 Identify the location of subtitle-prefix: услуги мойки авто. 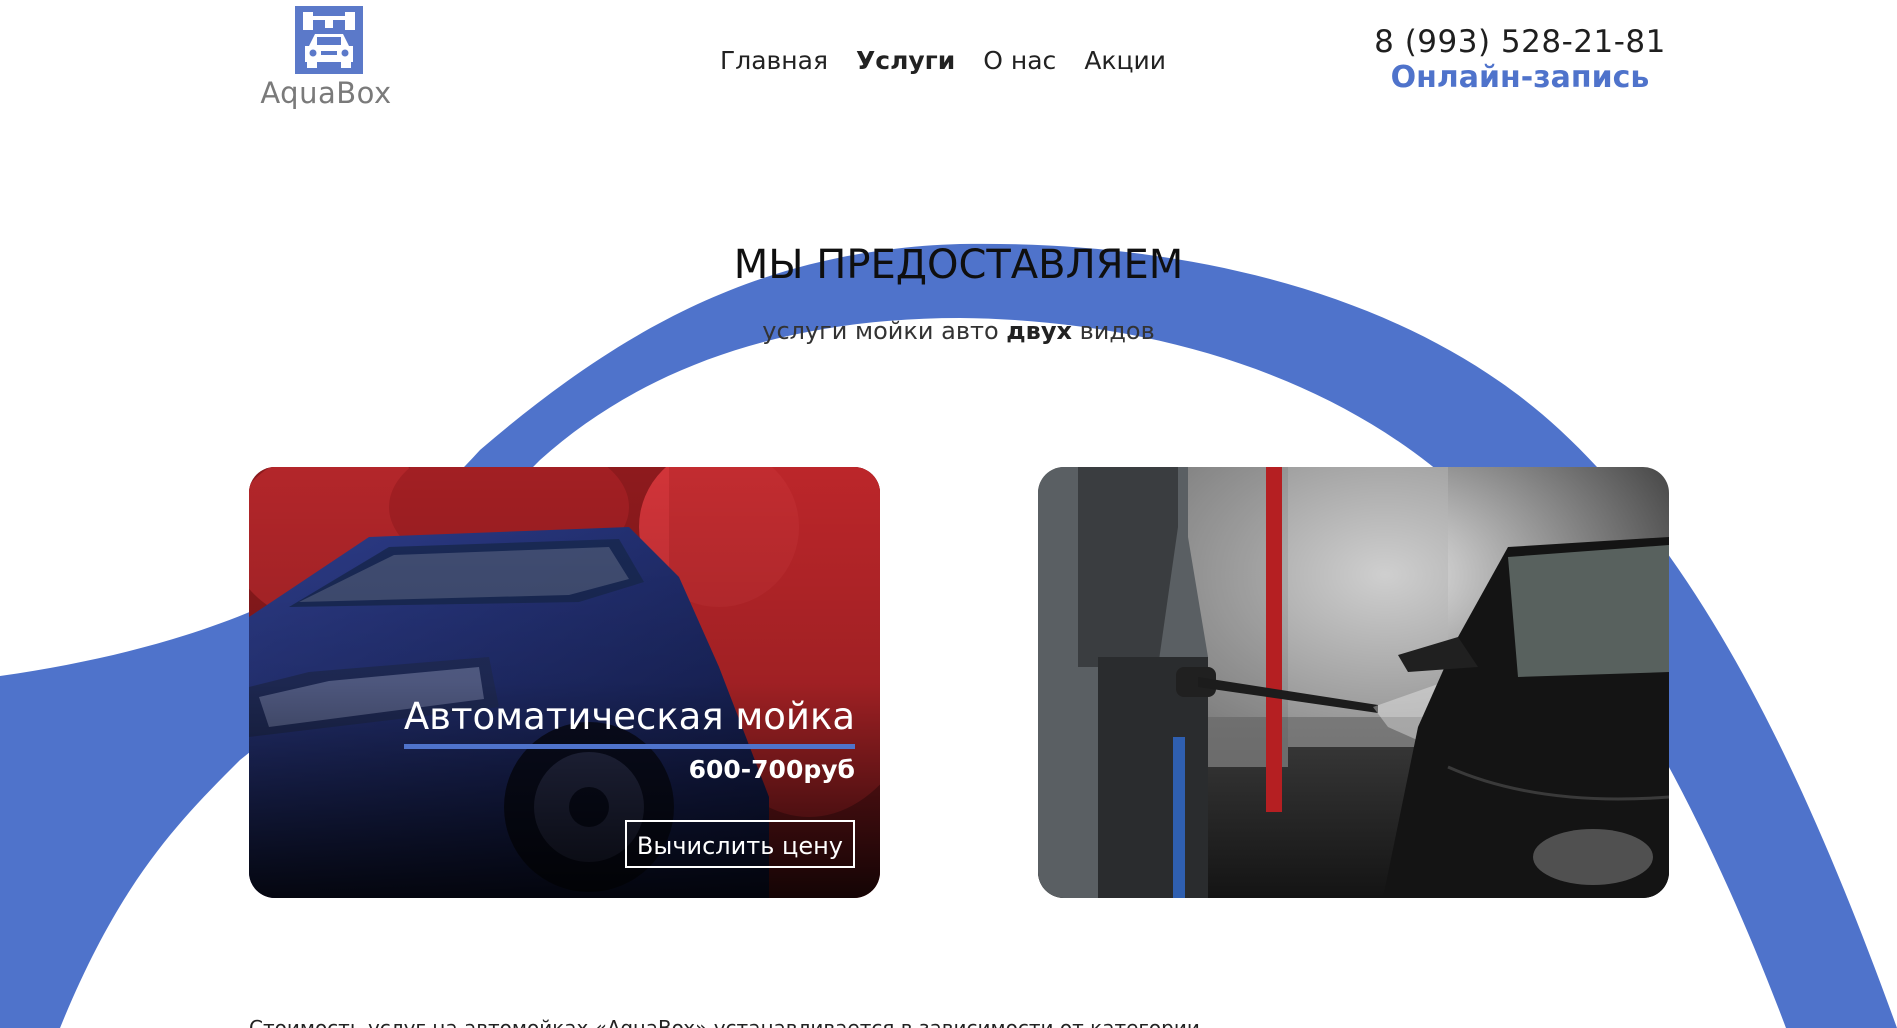
(884, 331).